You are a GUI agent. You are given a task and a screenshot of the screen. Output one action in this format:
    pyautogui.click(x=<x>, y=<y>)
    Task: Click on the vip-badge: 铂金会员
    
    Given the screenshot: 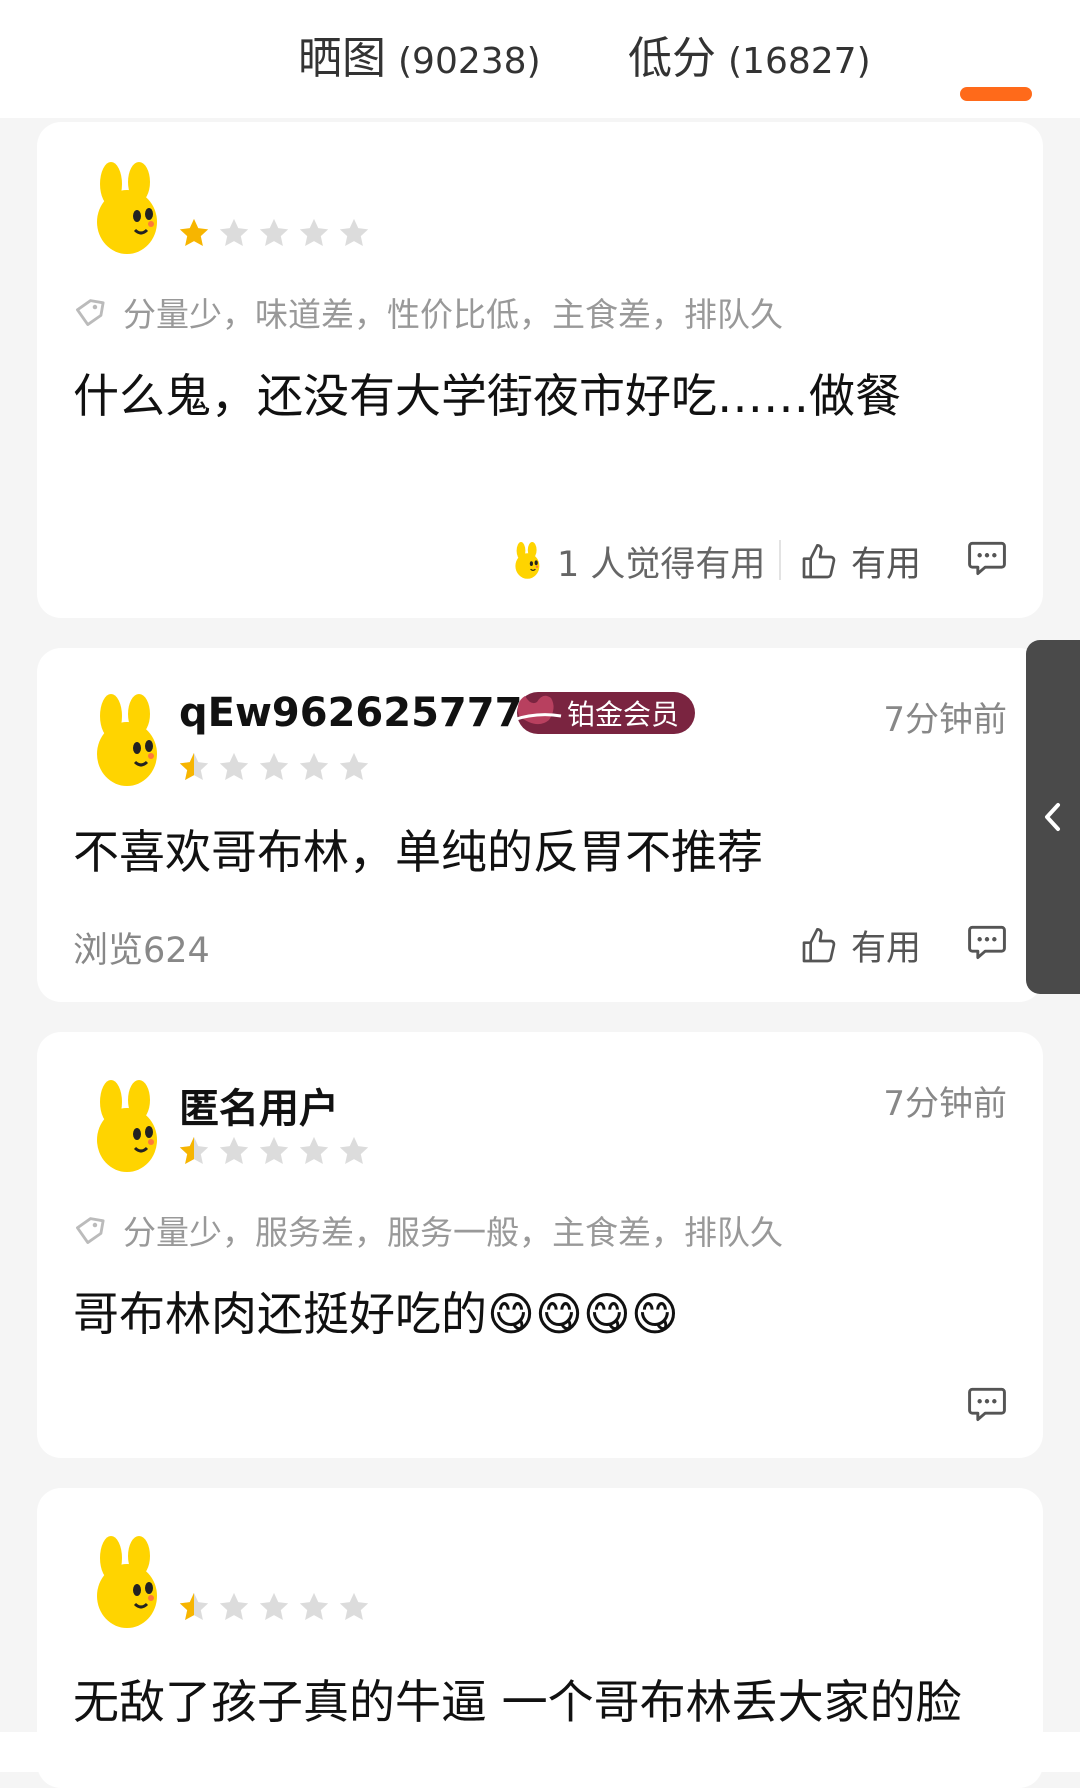 What is the action you would take?
    pyautogui.click(x=604, y=713)
    